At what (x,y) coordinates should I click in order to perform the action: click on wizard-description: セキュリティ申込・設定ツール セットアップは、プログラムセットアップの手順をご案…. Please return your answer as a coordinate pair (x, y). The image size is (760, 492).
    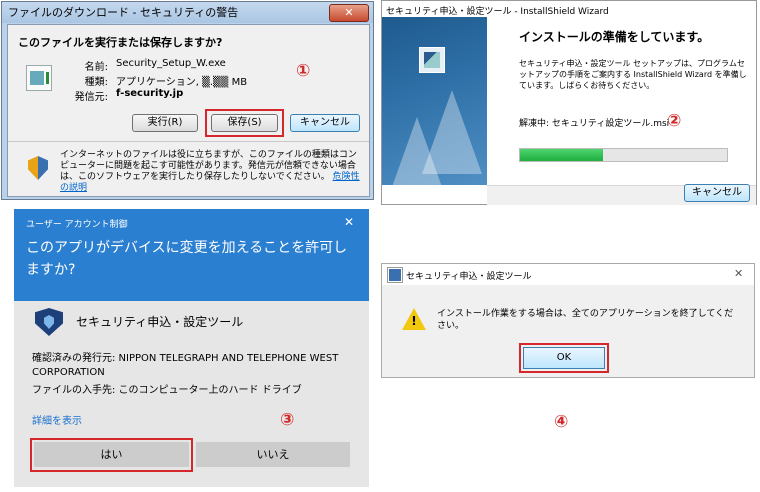
    Looking at the image, I should click on (633, 74).